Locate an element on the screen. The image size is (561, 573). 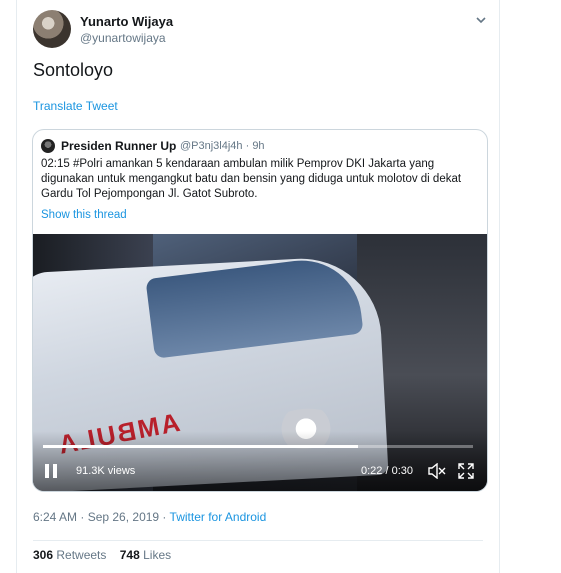
tweet-text: Sontoloyo is located at coordinates (73, 70).